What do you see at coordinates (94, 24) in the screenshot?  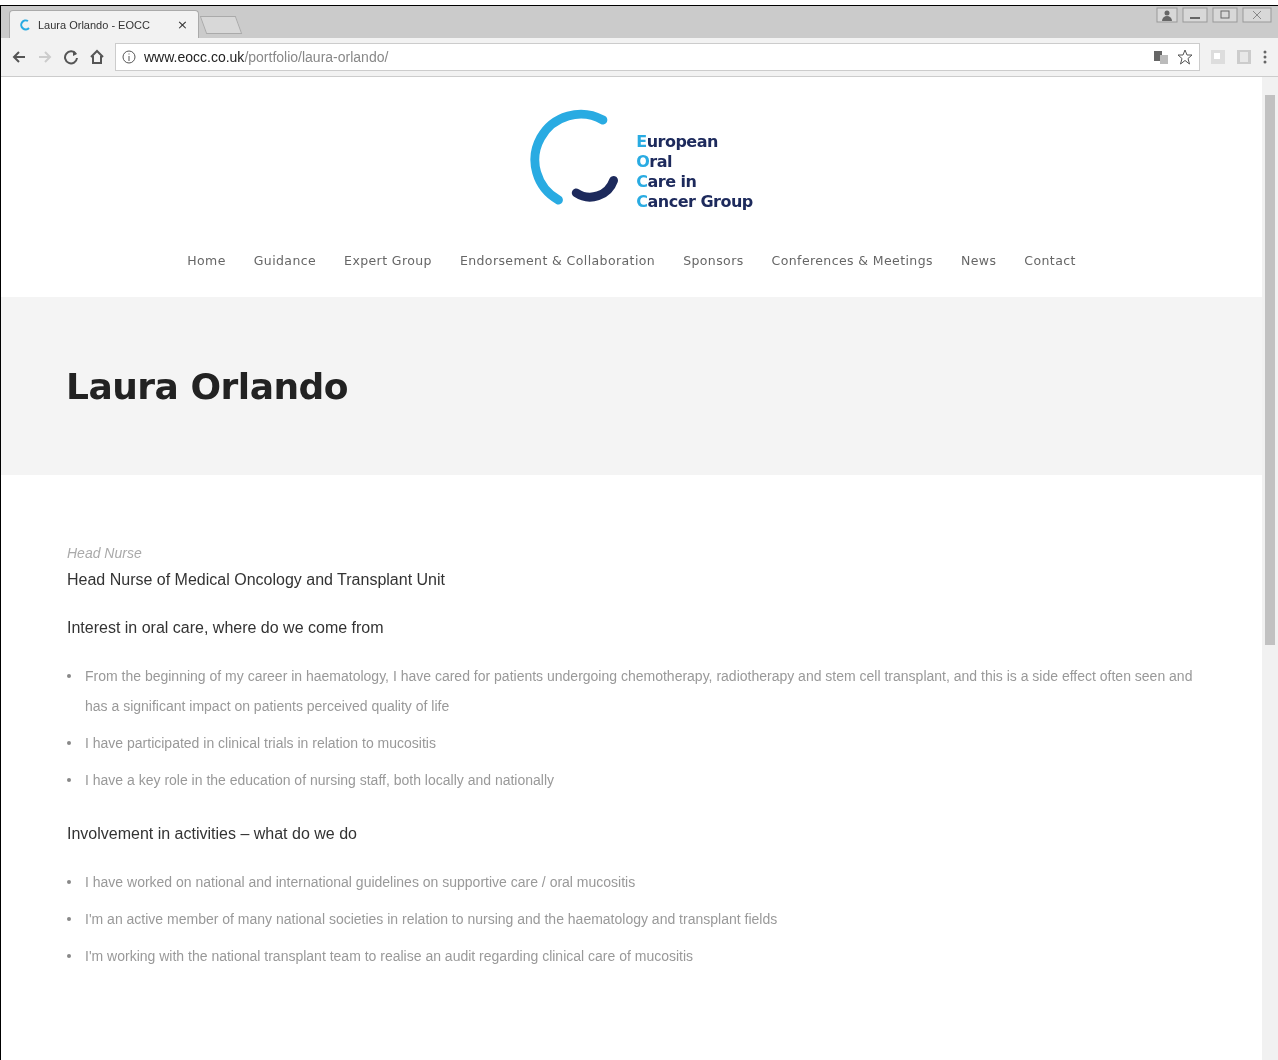 I see `tab-title: Laura Orlando - EOCC` at bounding box center [94, 24].